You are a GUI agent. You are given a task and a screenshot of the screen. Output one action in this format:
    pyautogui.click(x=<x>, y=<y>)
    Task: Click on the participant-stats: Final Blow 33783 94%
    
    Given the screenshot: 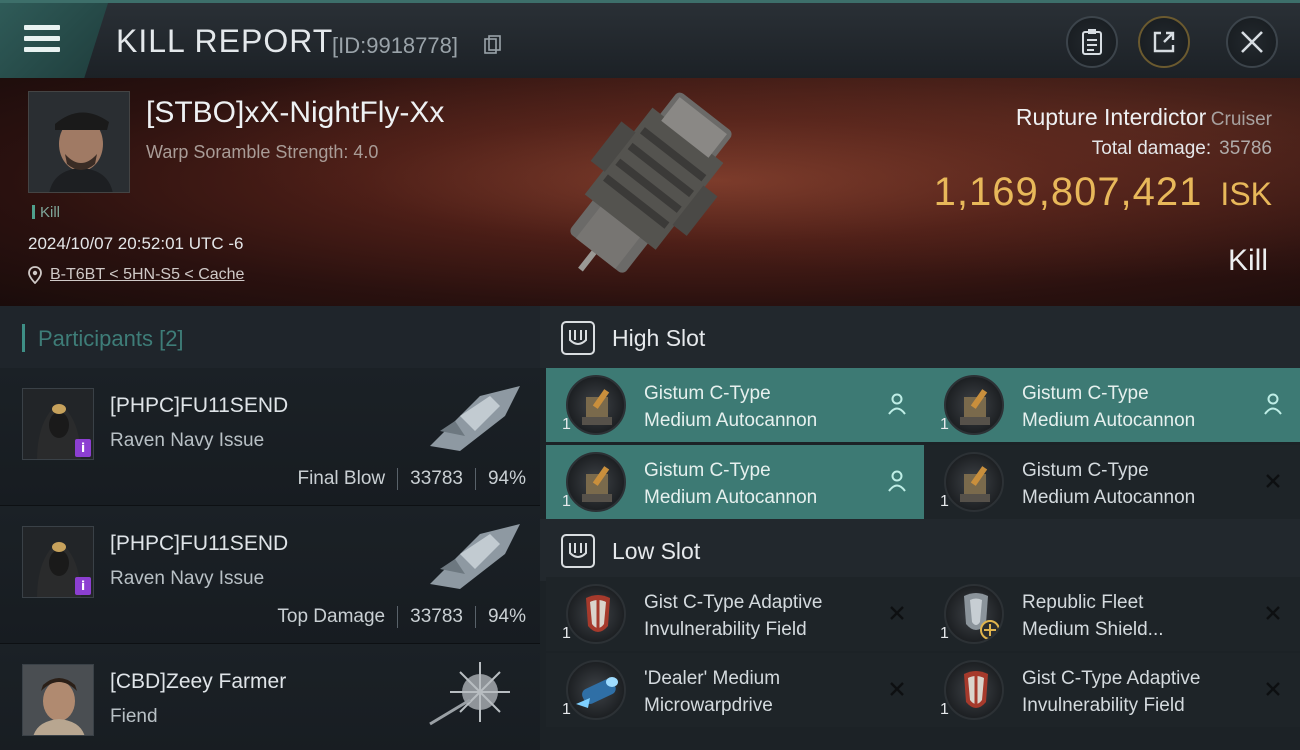 What is the action you would take?
    pyautogui.click(x=411, y=479)
    